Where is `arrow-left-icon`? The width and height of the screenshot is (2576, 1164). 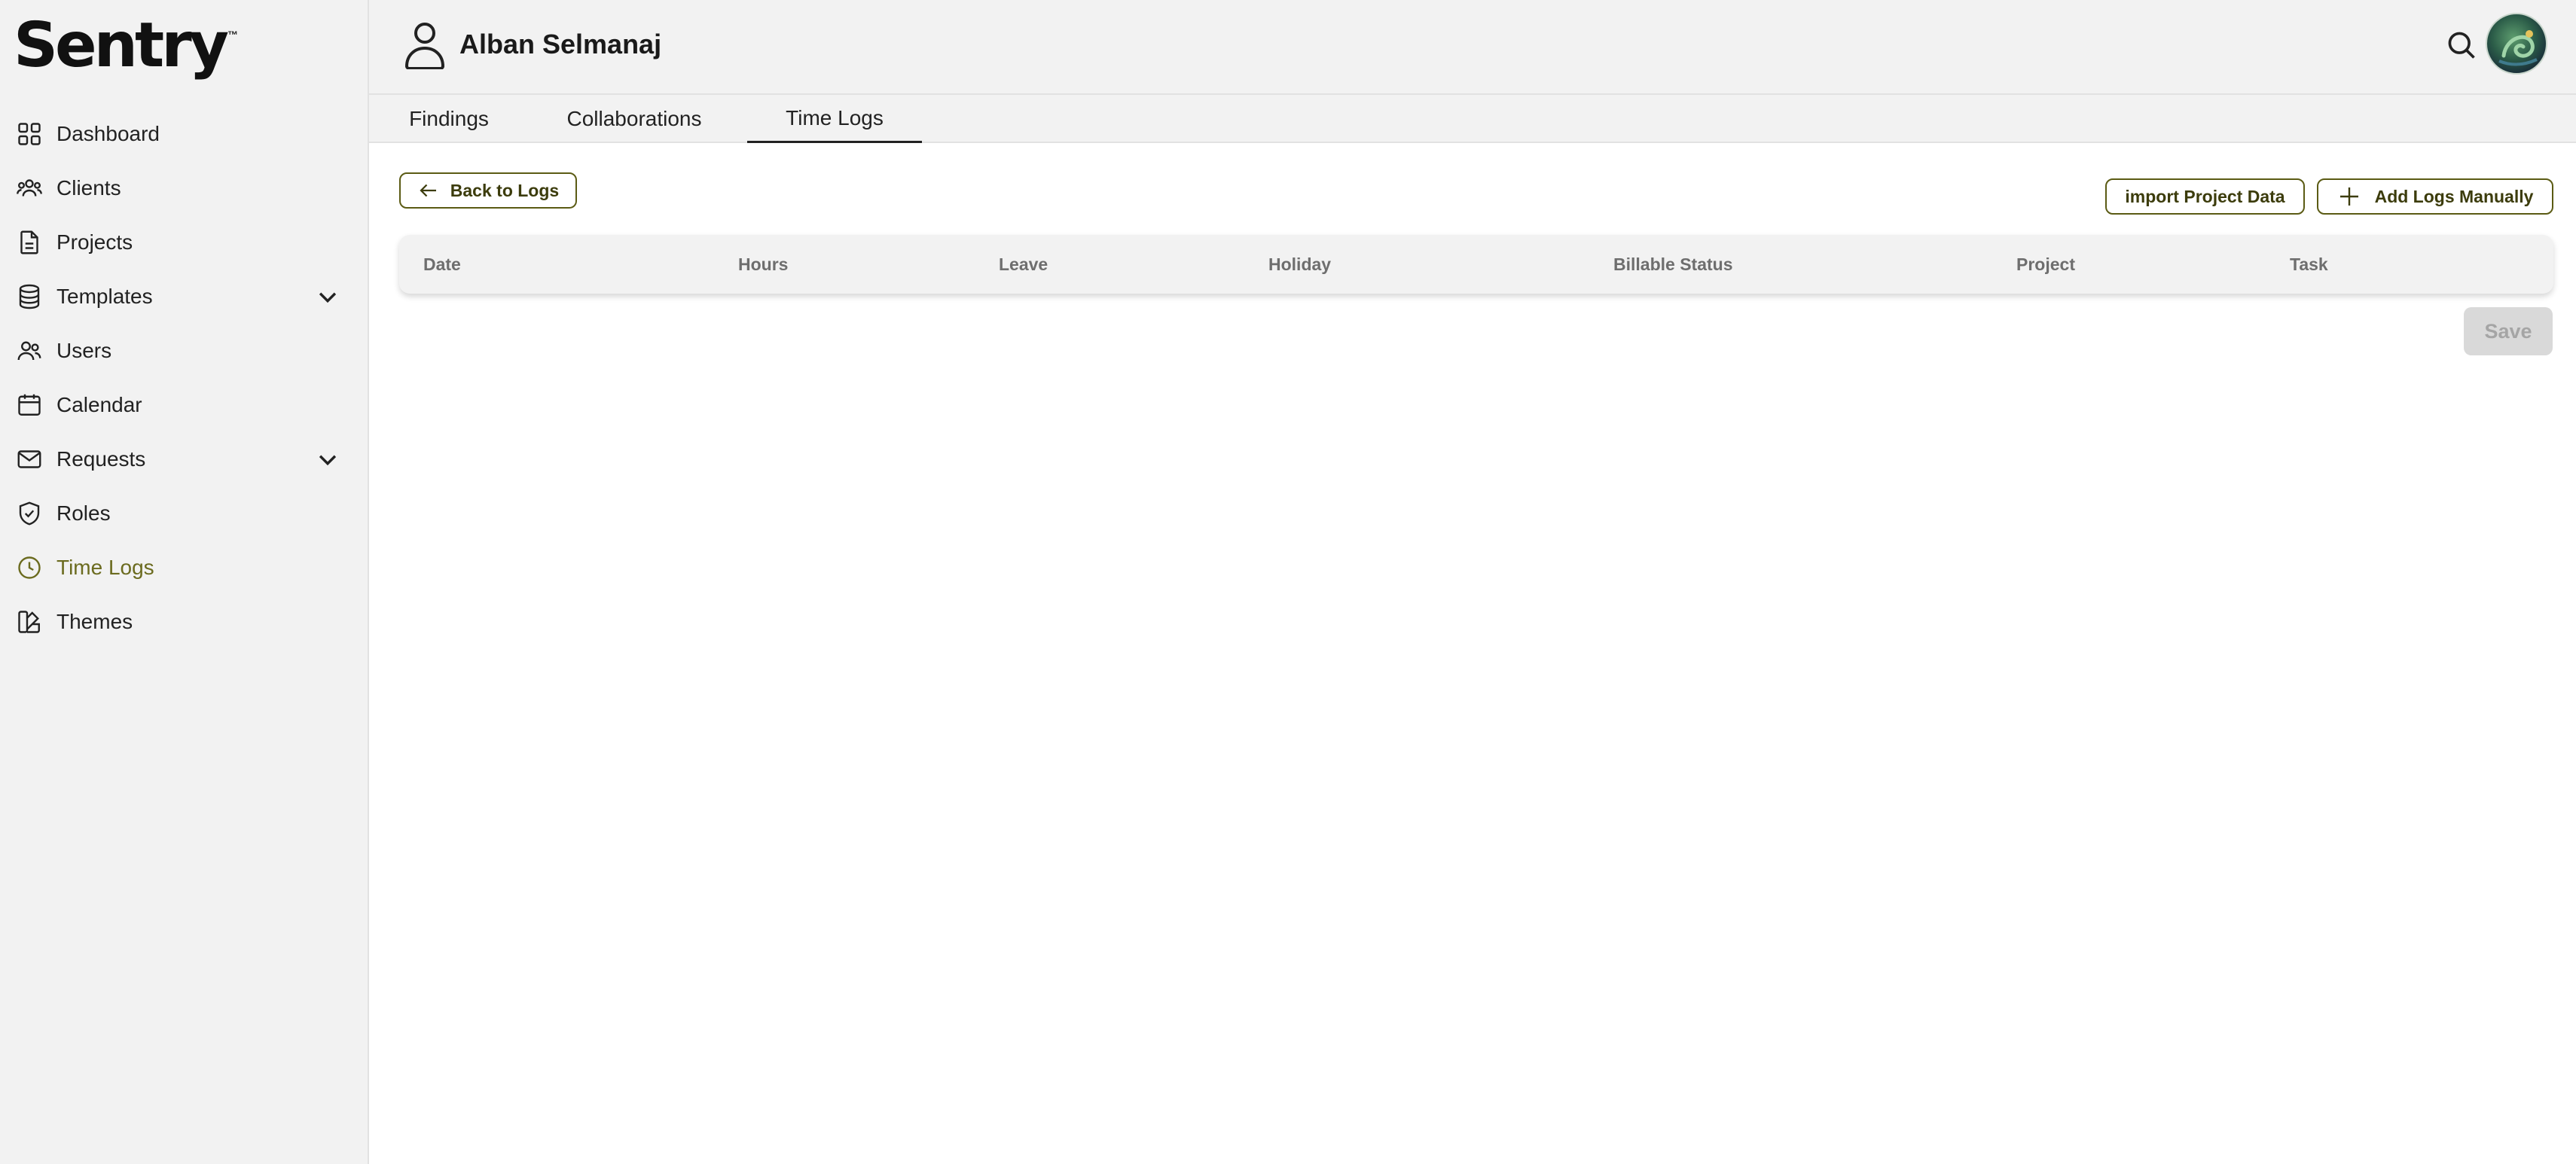
arrow-left-icon is located at coordinates (428, 190).